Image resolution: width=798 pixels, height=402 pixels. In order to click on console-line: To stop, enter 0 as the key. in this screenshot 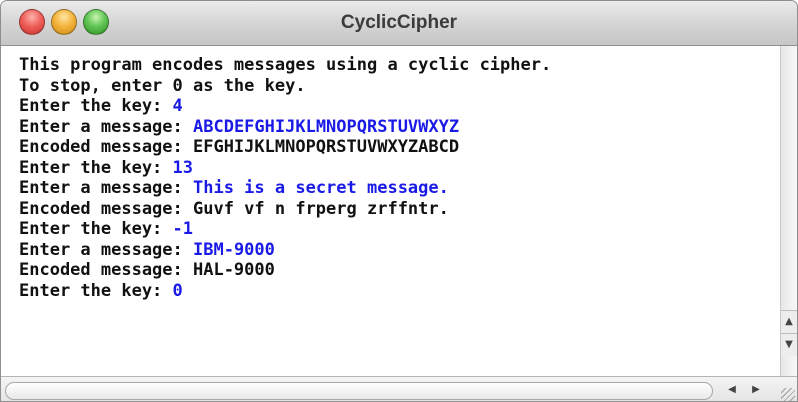, I will do `click(400, 86)`.